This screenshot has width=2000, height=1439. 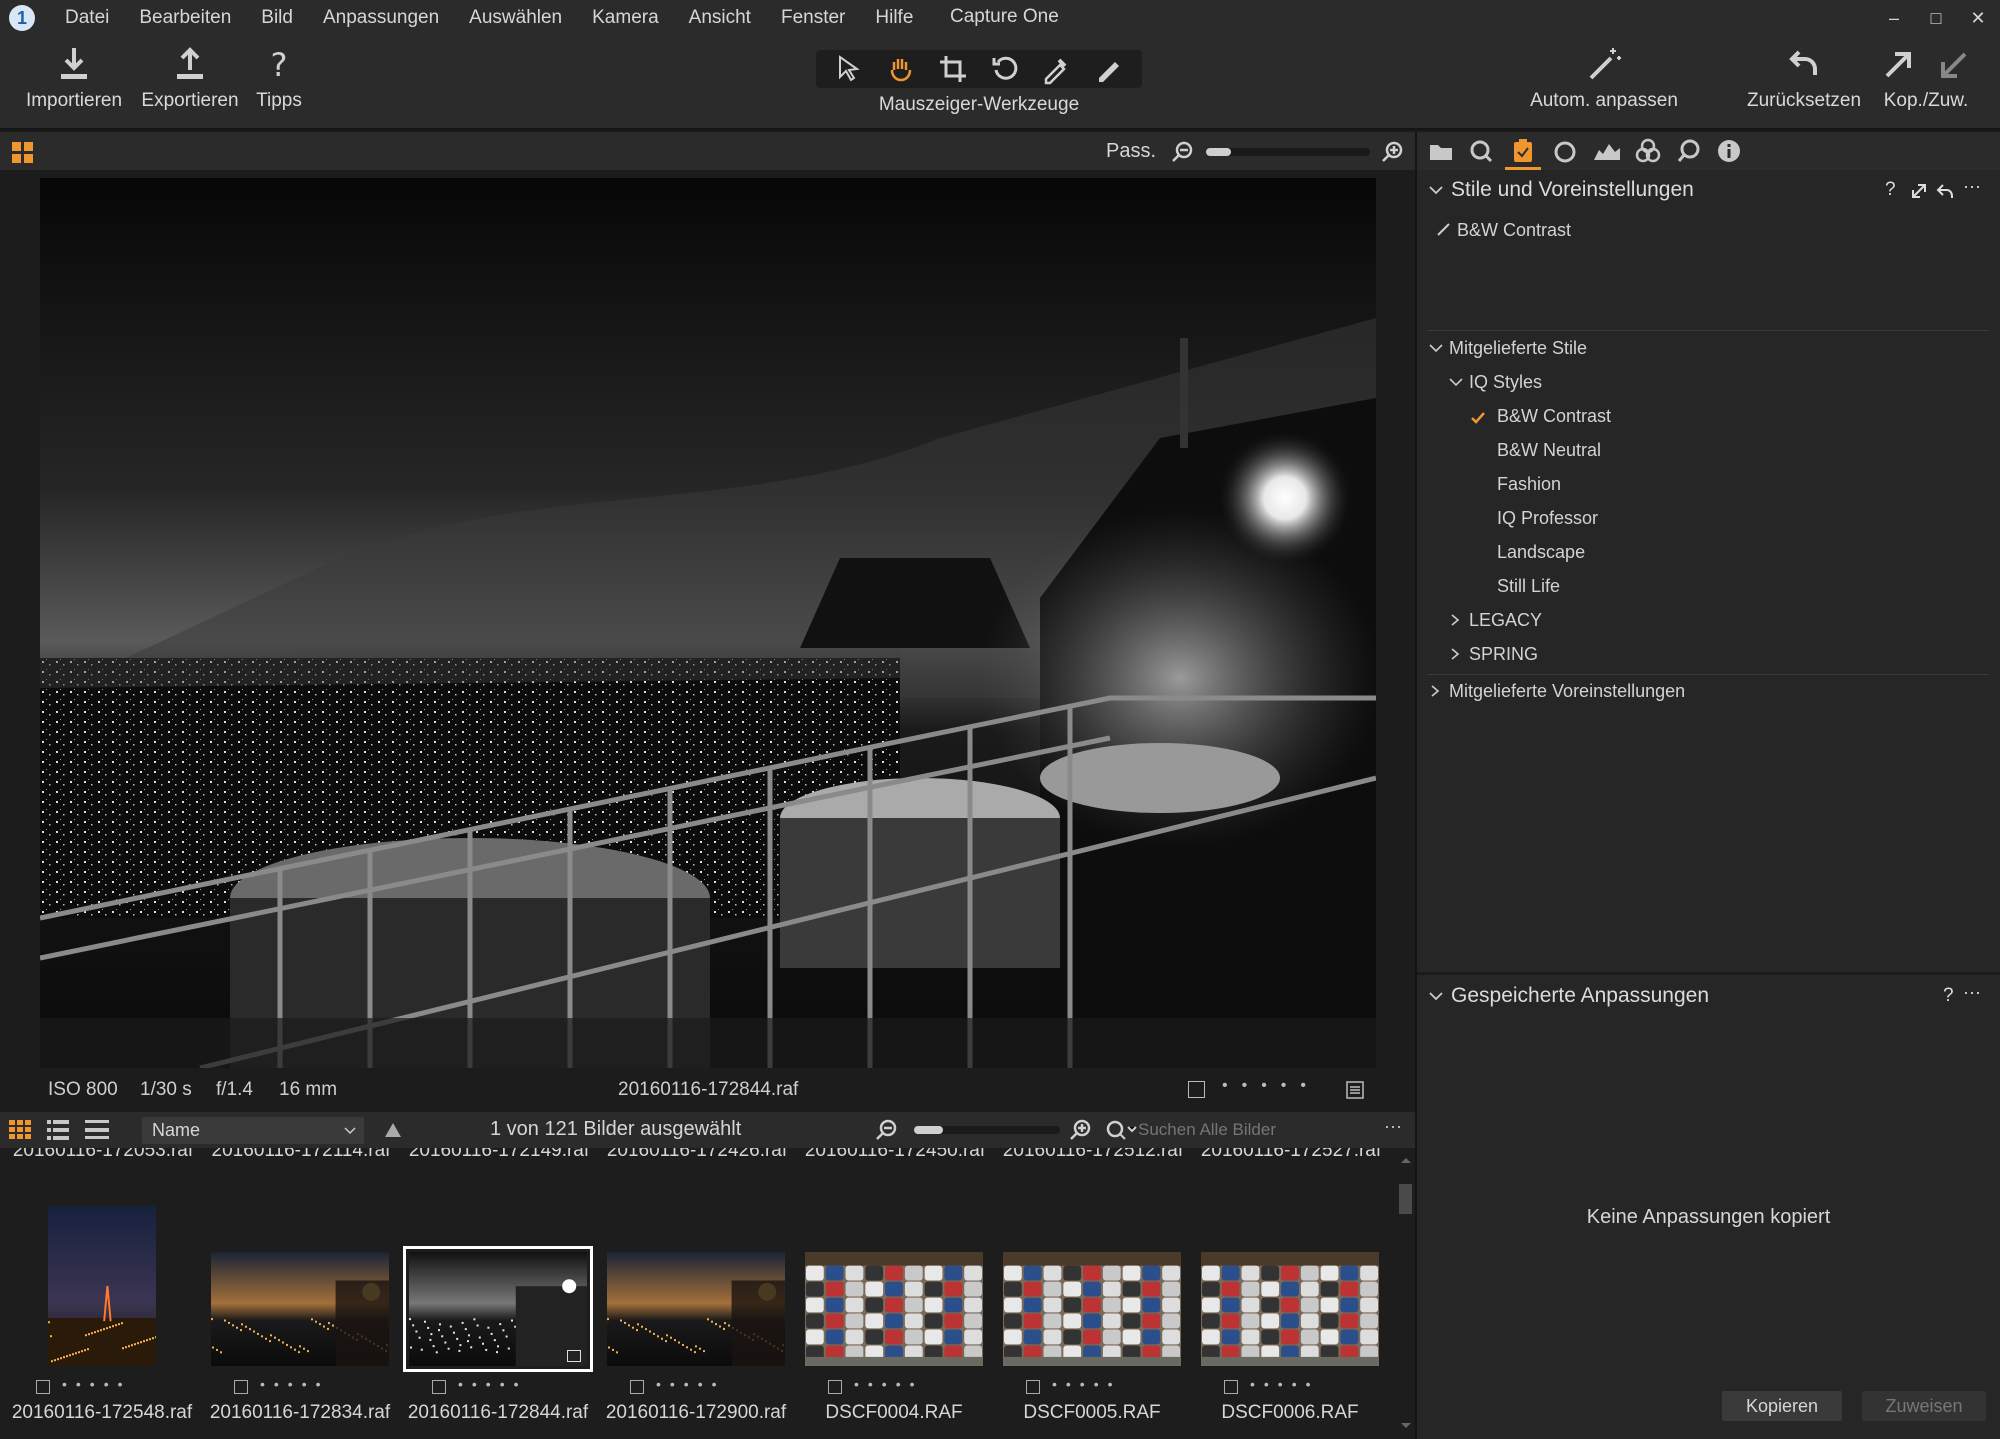 What do you see at coordinates (1944, 191) in the screenshot?
I see `reset-tool-icon` at bounding box center [1944, 191].